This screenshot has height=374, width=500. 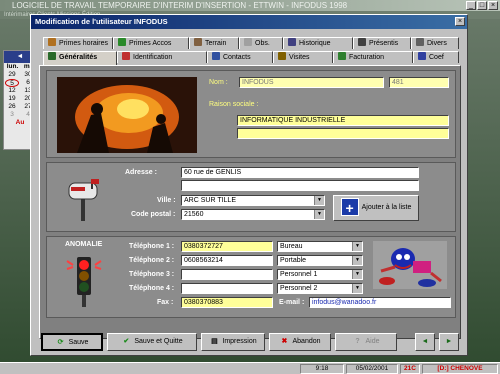 I want to click on tab-coef: Coef, so click(x=436, y=57).